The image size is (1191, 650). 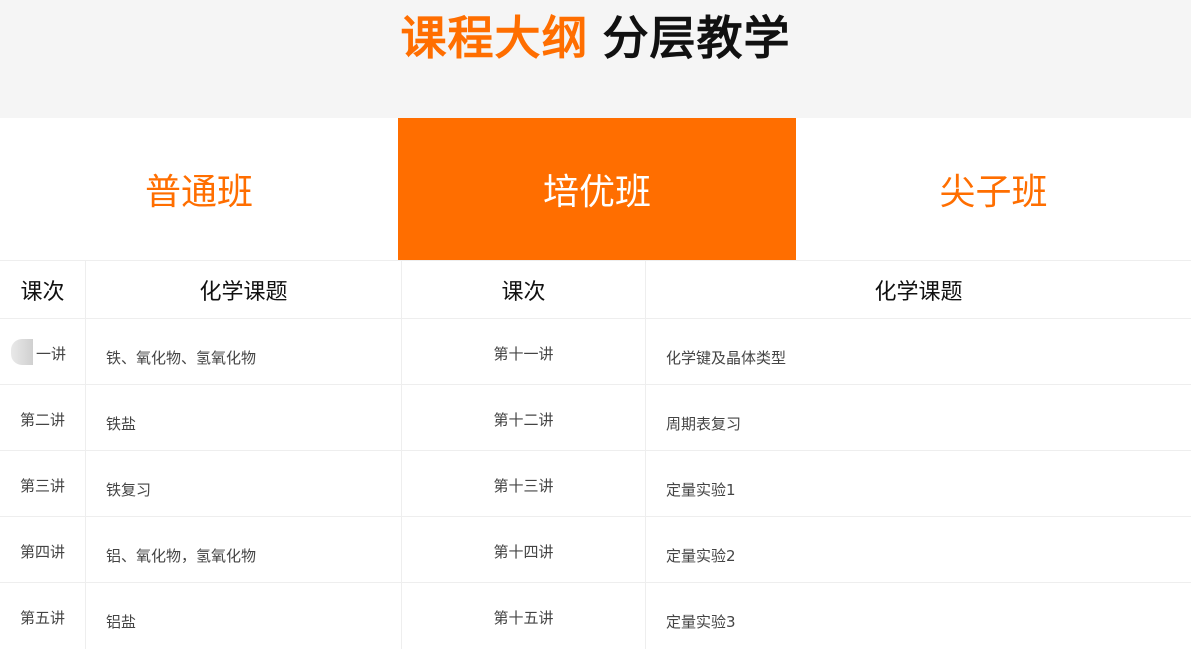 I want to click on avatar, so click(x=22, y=352).